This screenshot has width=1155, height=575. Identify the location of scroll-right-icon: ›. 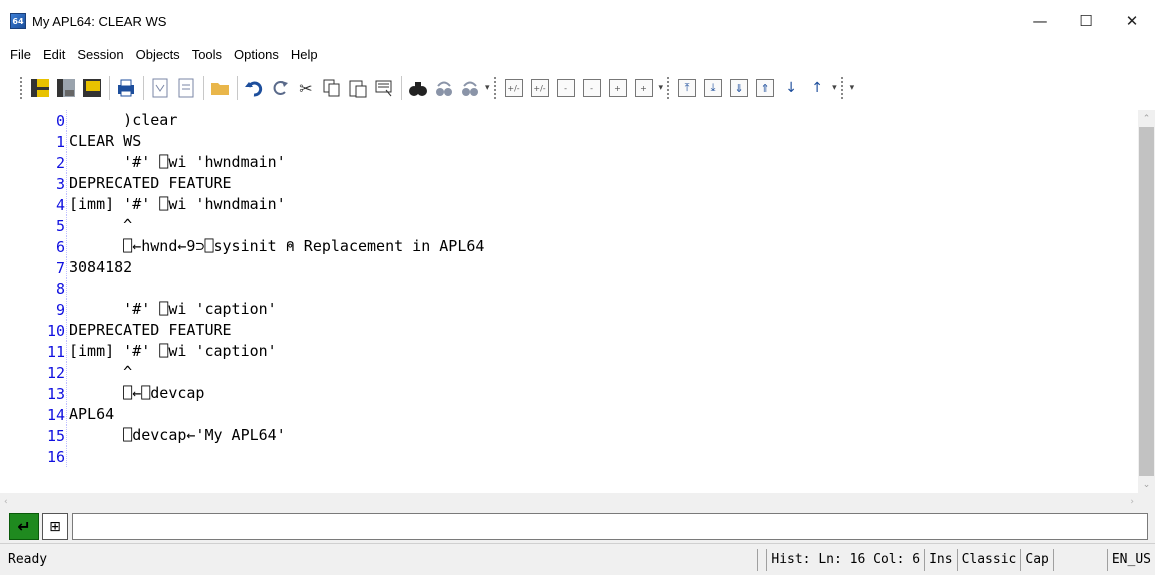
(1132, 502).